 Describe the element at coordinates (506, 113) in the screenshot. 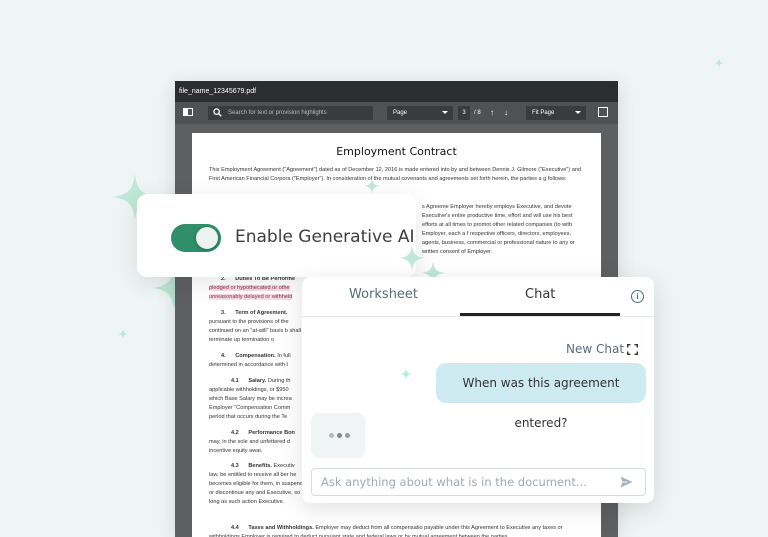

I see `arrow-down-icon: ↓` at that location.